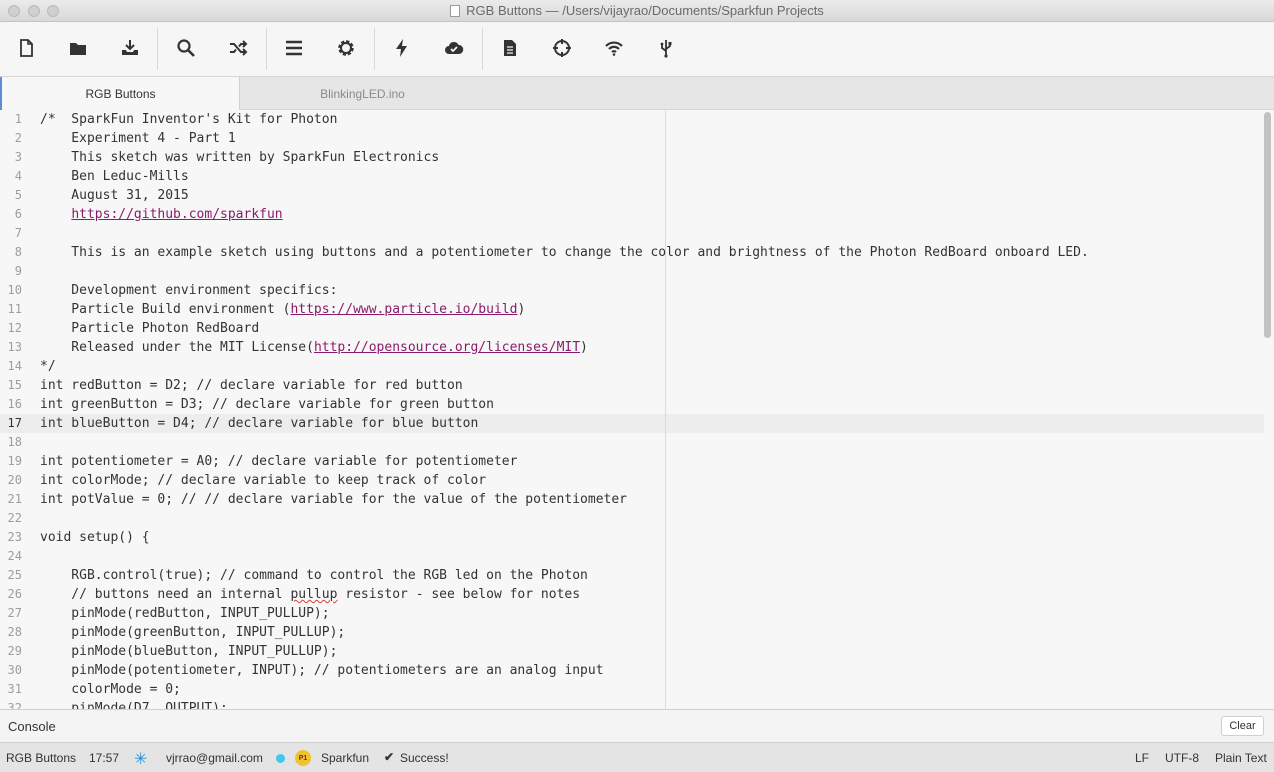  Describe the element at coordinates (14, 632) in the screenshot. I see `line-number: 28` at that location.